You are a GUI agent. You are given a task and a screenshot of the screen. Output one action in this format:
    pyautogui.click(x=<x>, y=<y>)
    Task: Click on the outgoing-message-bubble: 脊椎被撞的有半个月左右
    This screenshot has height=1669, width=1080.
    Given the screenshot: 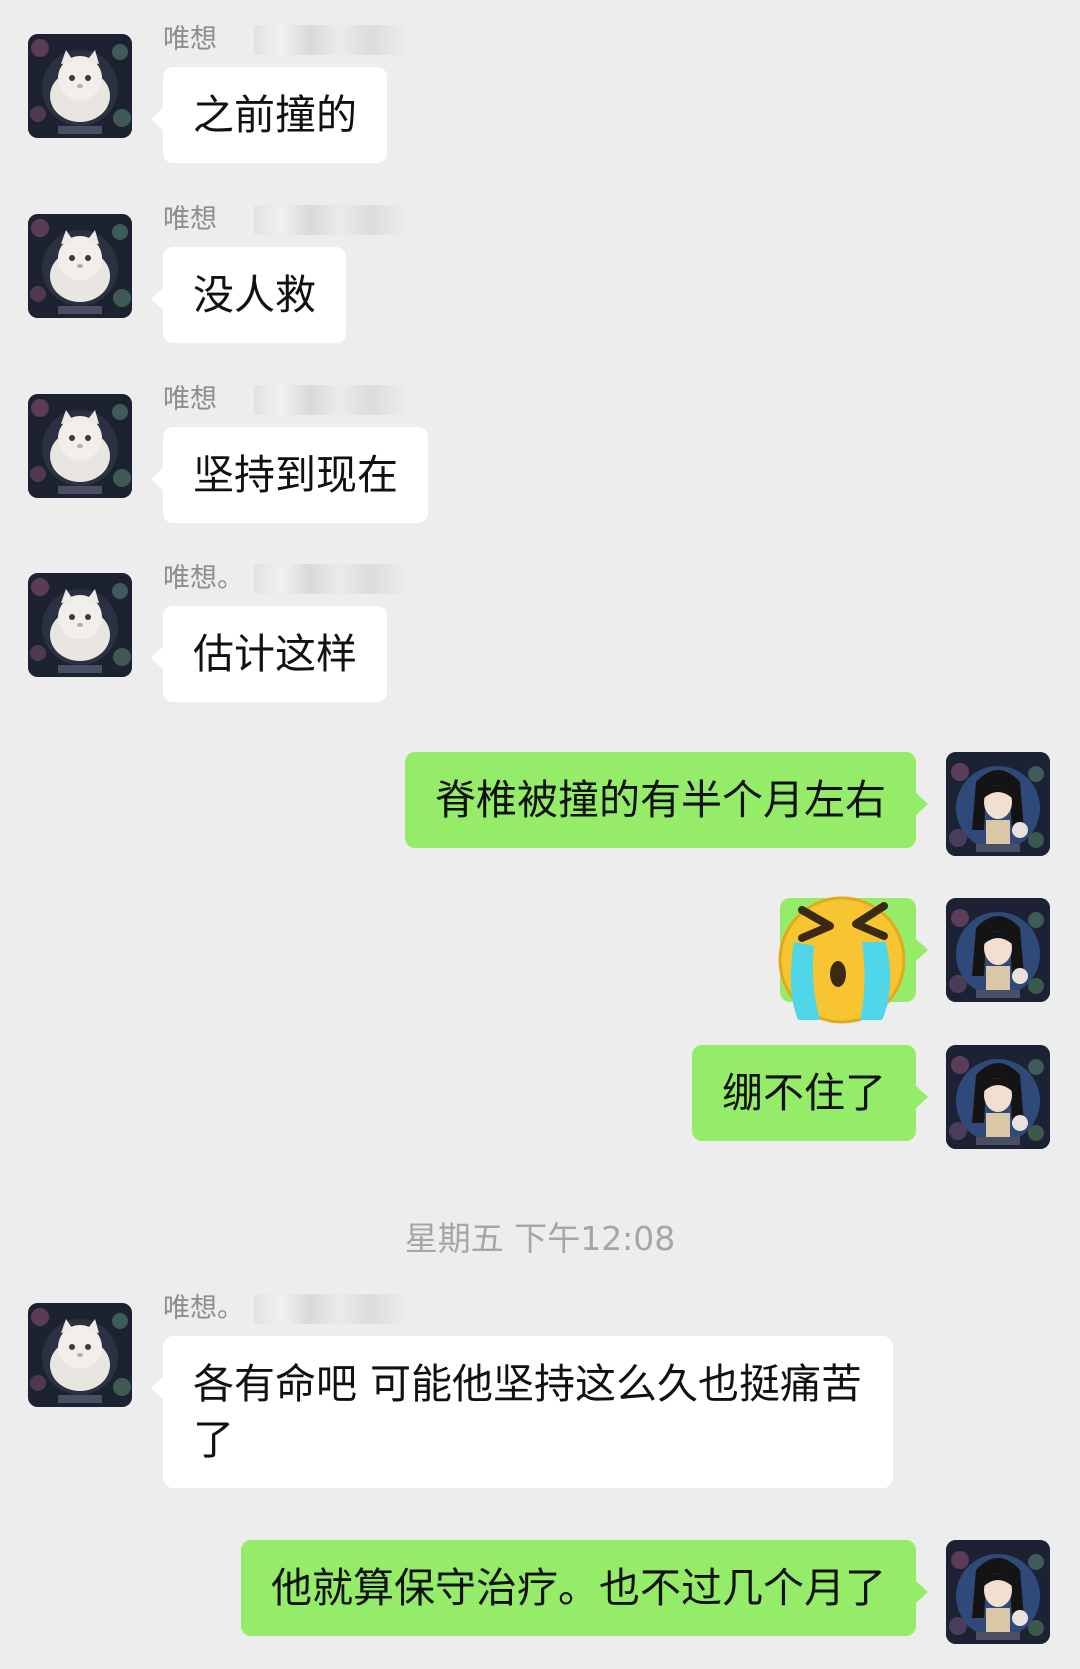 What is the action you would take?
    pyautogui.click(x=666, y=800)
    